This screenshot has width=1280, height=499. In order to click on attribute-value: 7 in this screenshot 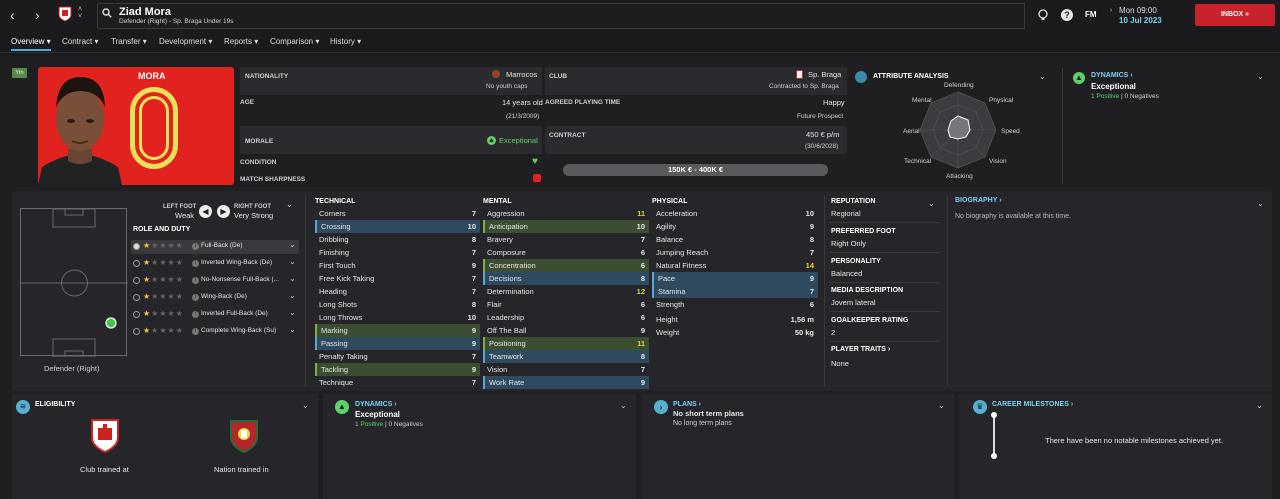, I will do `click(811, 252)`.